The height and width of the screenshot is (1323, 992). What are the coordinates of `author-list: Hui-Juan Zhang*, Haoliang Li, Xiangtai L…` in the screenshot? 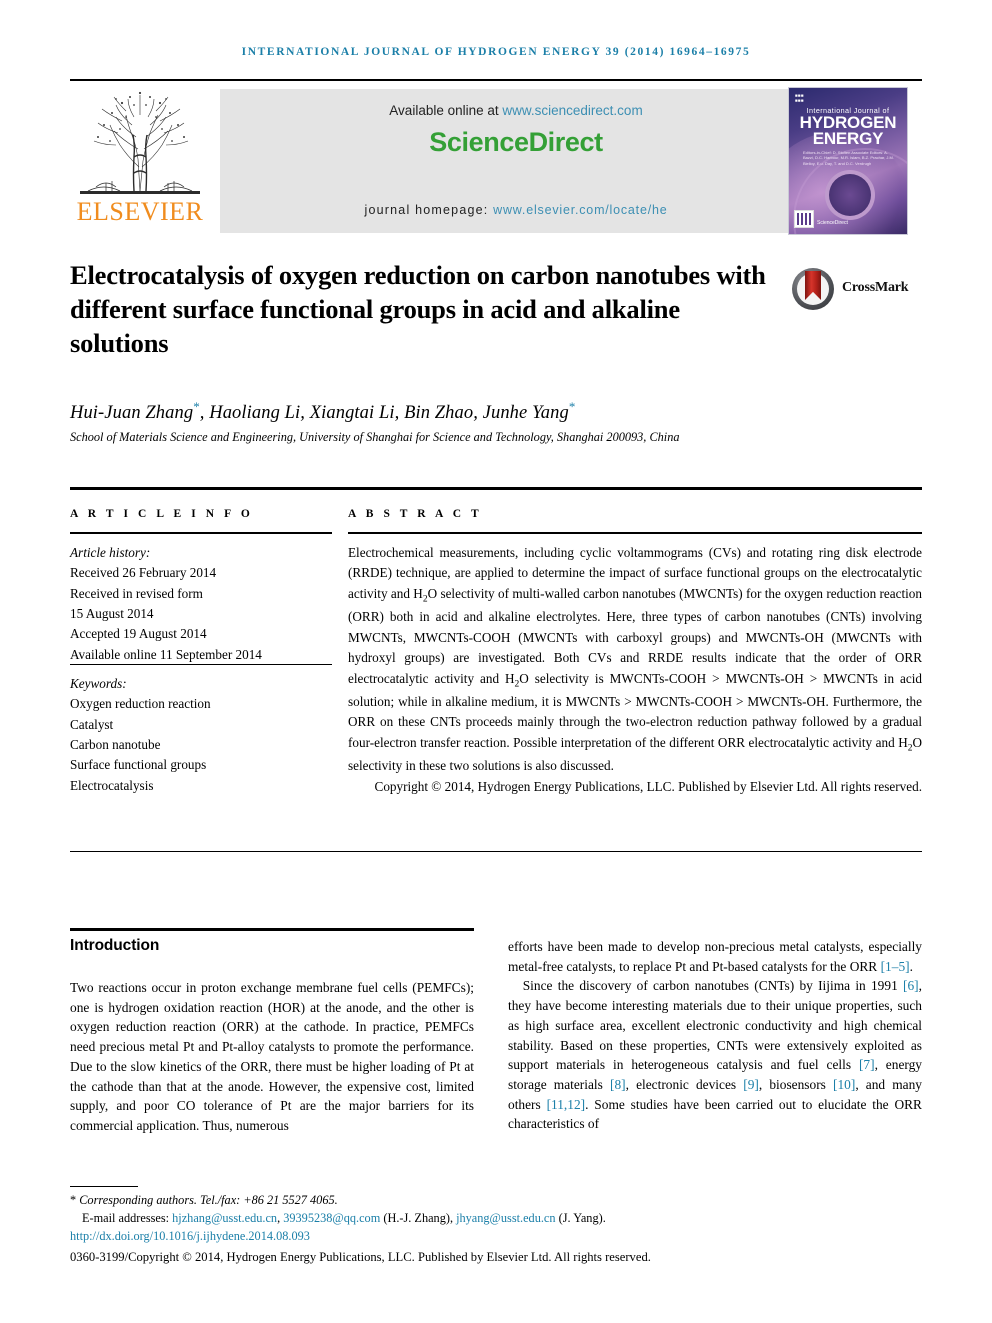 It's located at (323, 411).